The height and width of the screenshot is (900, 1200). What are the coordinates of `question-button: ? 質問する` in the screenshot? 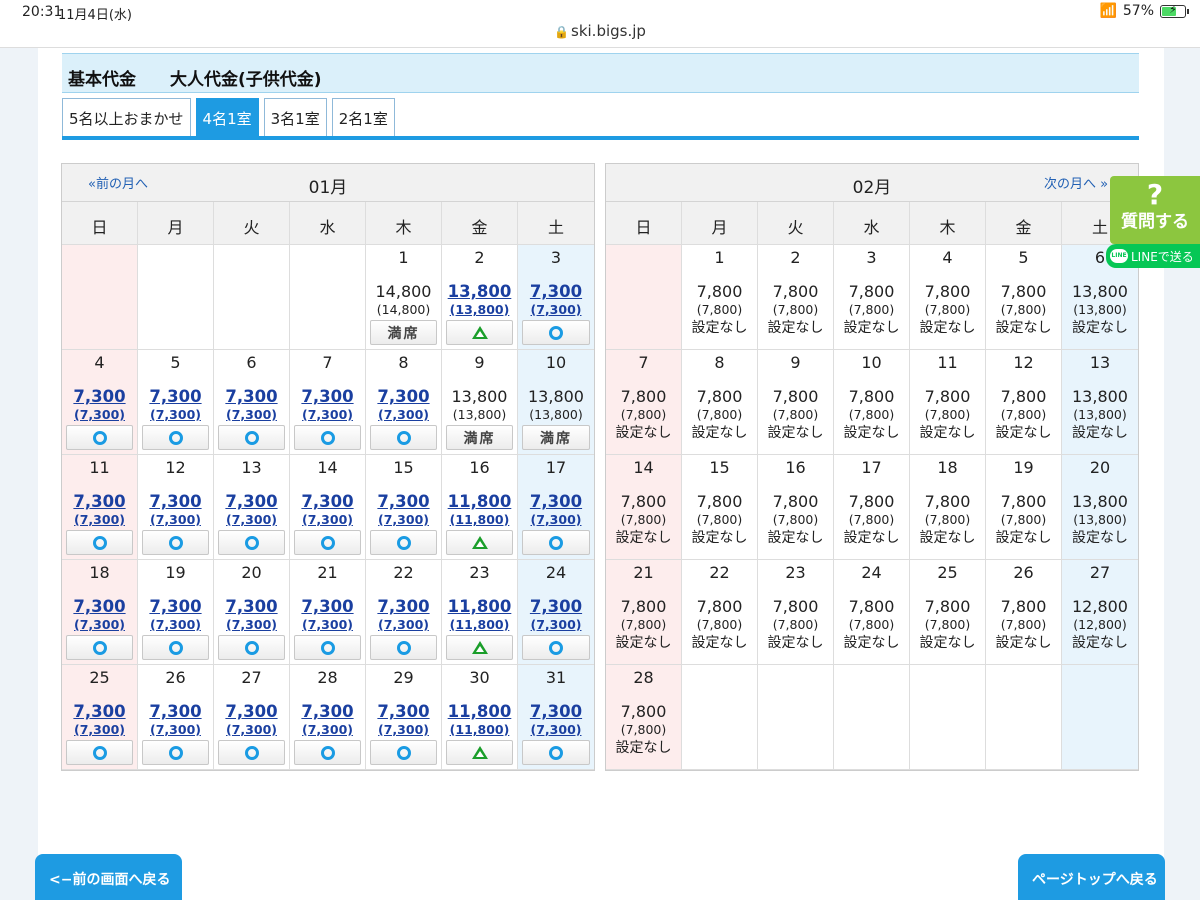 It's located at (1155, 210).